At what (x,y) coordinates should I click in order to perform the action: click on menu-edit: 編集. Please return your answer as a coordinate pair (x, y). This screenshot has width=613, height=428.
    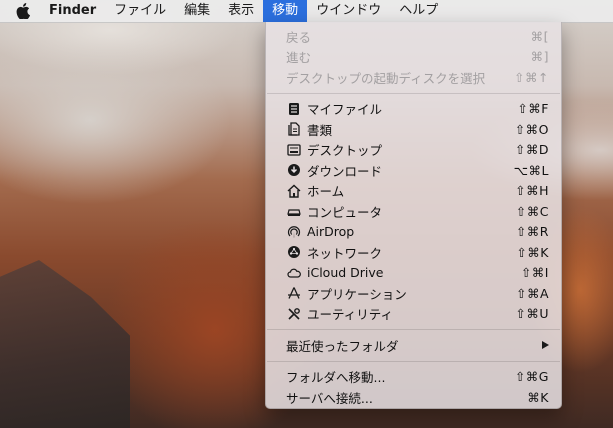
    Looking at the image, I should click on (197, 11).